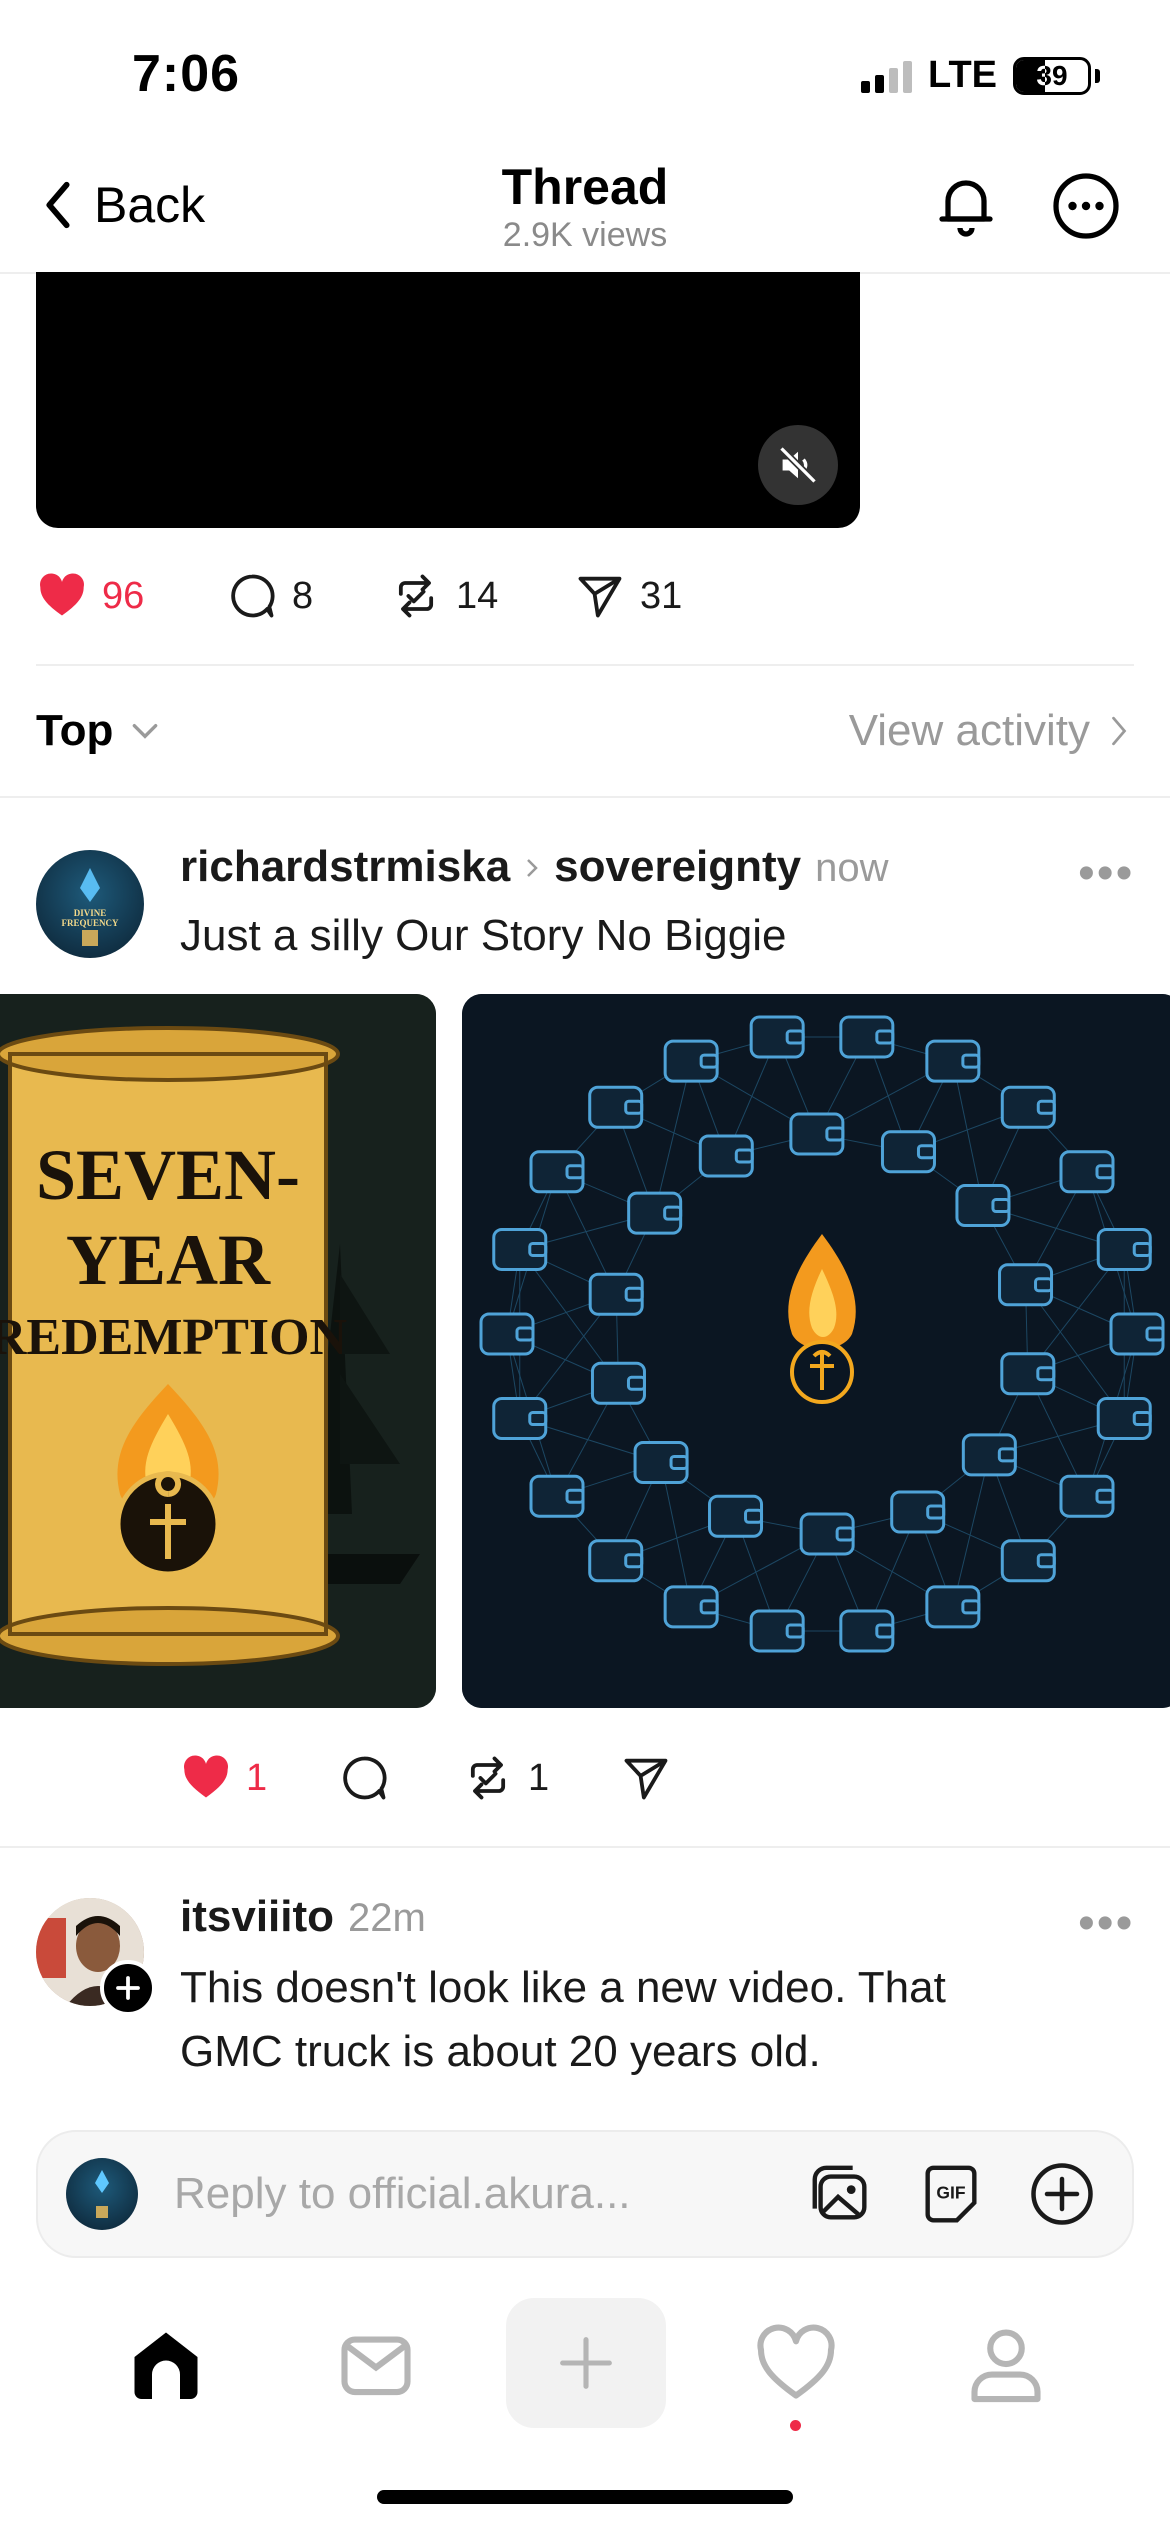 This screenshot has height=2532, width=1170. What do you see at coordinates (1119, 731) in the screenshot?
I see `chevron-right-icon` at bounding box center [1119, 731].